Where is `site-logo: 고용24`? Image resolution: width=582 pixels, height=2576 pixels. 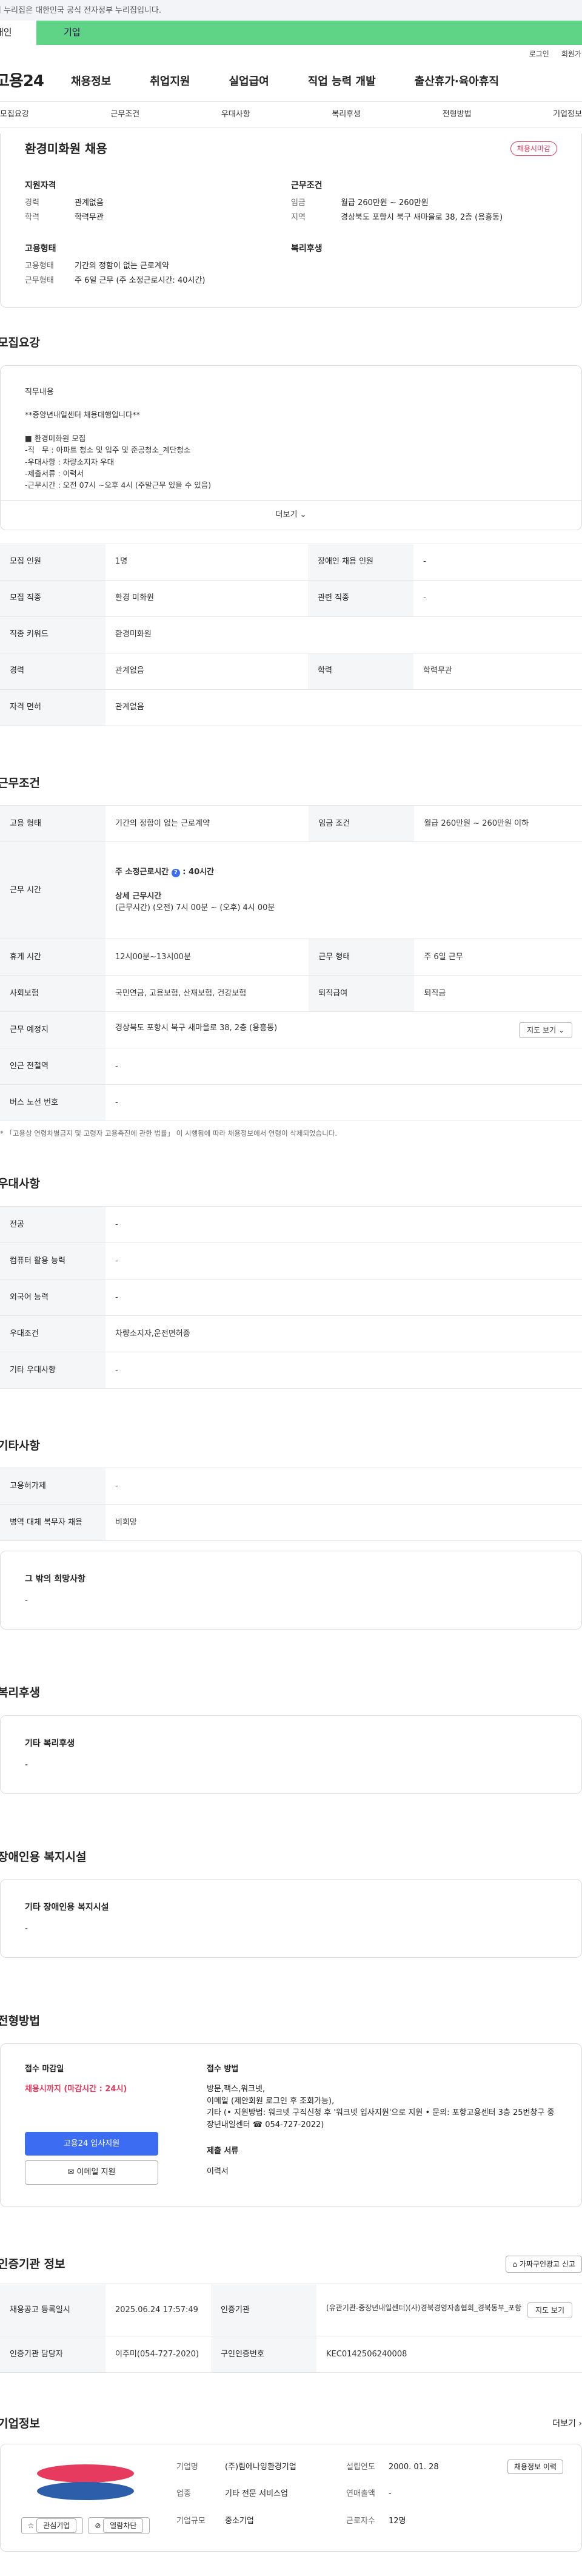
site-logo: 고용24 is located at coordinates (35, 82).